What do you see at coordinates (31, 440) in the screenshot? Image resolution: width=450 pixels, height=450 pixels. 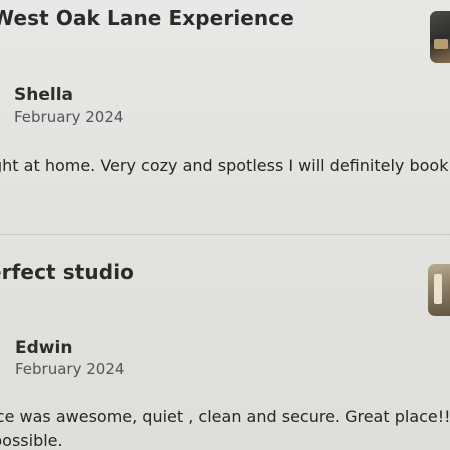 I see `review-text-continued: possible.` at bounding box center [31, 440].